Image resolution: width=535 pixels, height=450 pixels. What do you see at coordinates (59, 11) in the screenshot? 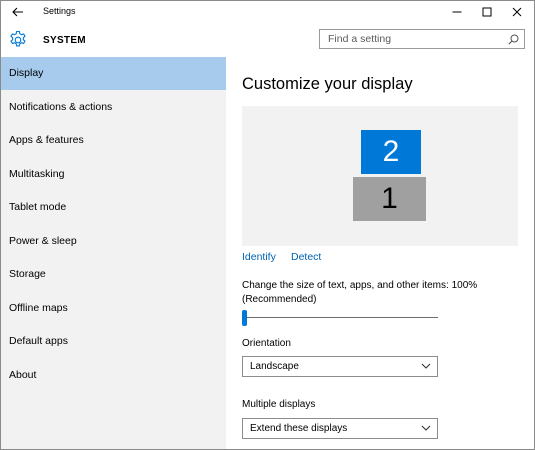
I see `window-title: Settings` at bounding box center [59, 11].